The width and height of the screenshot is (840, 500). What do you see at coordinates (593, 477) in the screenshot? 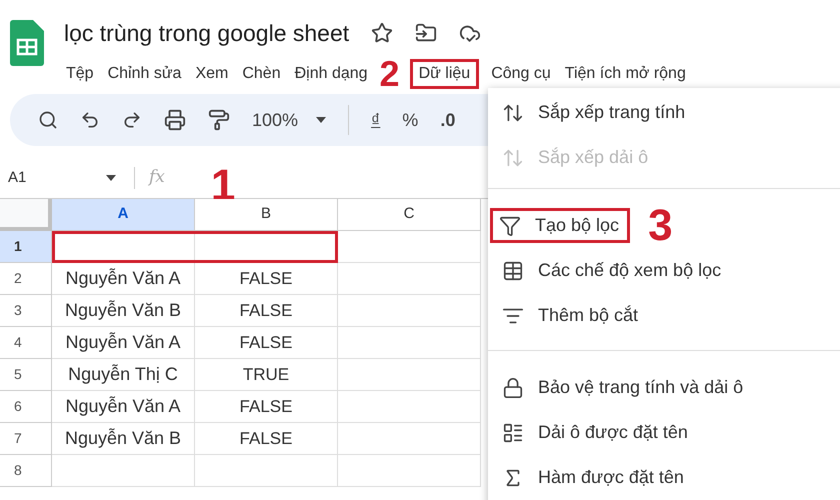
I see `menu-entry: Hàm được đặt tên` at bounding box center [593, 477].